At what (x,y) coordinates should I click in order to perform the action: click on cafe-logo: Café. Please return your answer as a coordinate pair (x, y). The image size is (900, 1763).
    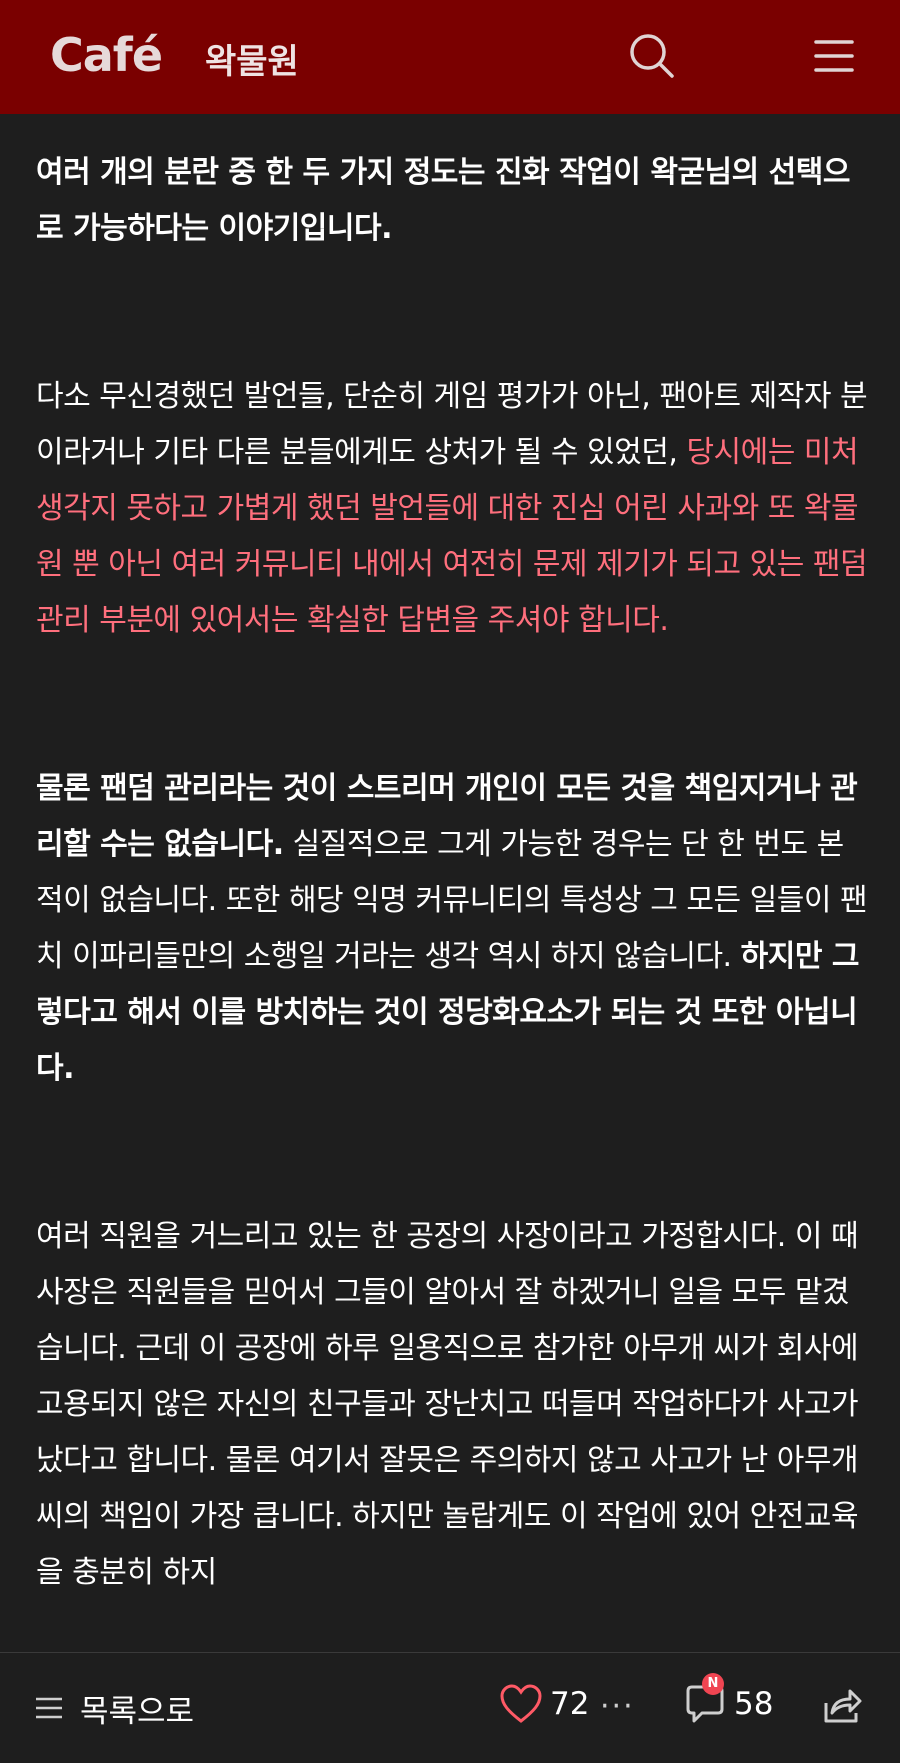
    Looking at the image, I should click on (106, 55).